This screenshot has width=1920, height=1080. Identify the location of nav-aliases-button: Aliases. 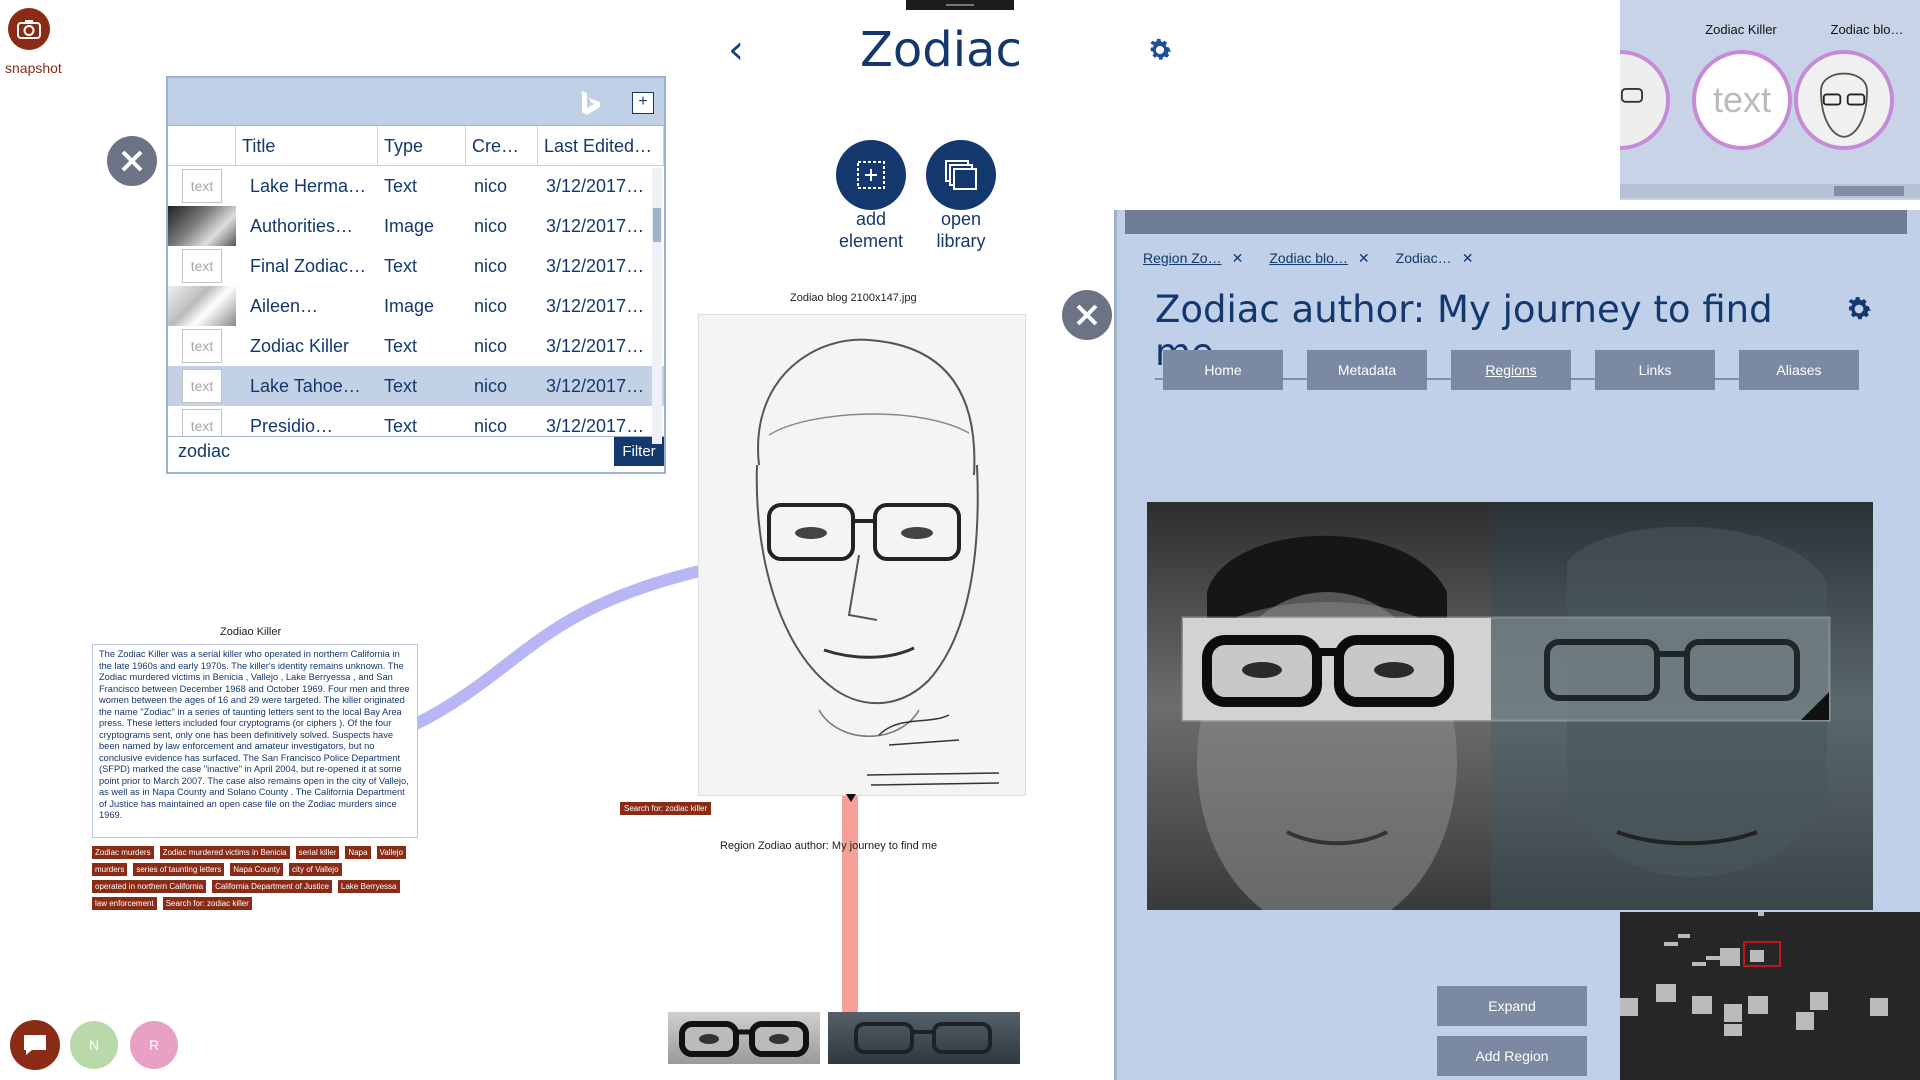
(1799, 370).